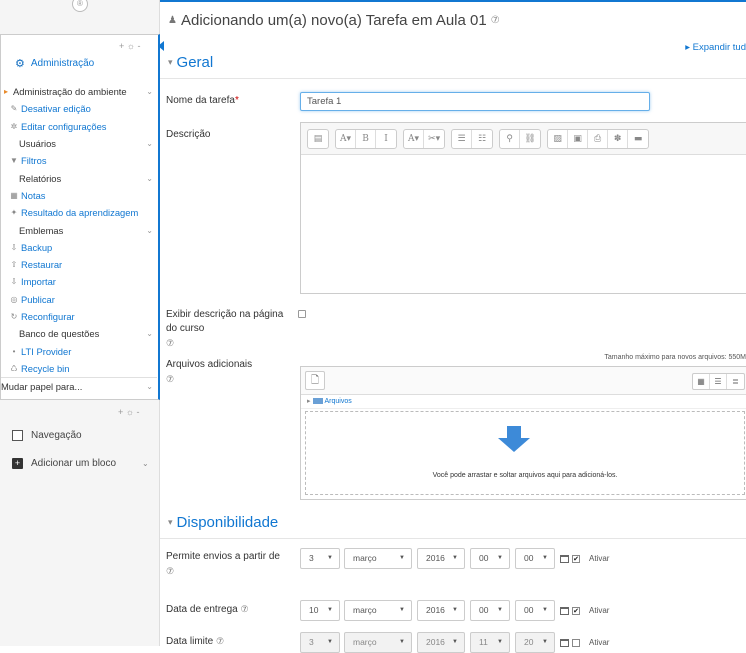  What do you see at coordinates (195, 62) in the screenshot?
I see `section-geral-title: Geral` at bounding box center [195, 62].